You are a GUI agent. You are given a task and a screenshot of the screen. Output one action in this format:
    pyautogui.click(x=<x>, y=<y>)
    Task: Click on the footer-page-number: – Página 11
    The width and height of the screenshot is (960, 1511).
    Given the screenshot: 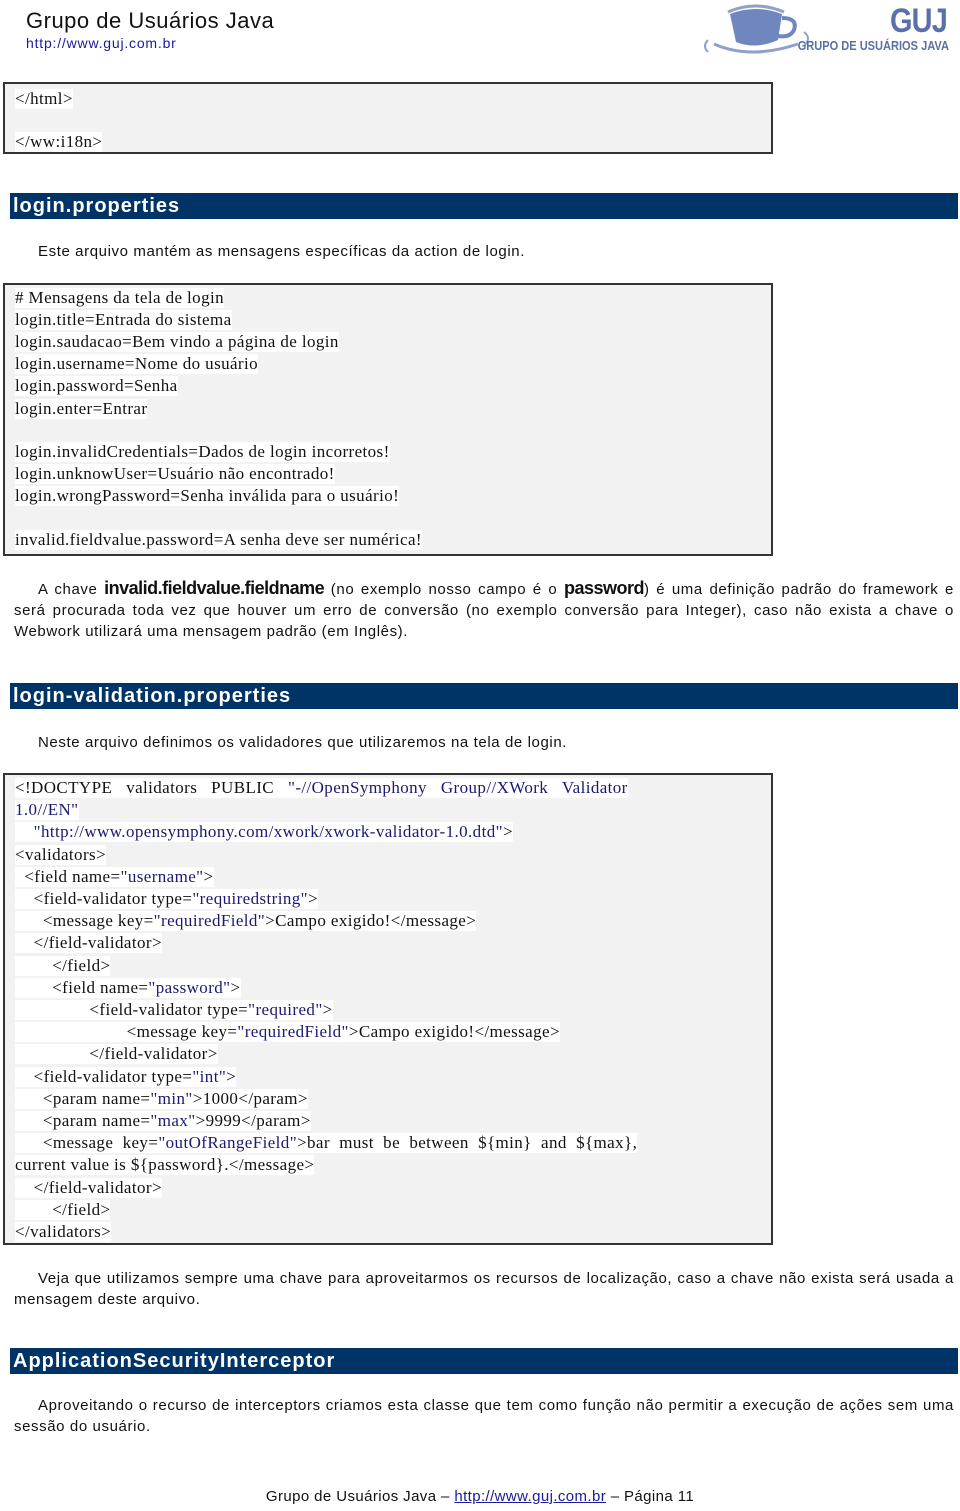 What is the action you would take?
    pyautogui.click(x=650, y=1496)
    